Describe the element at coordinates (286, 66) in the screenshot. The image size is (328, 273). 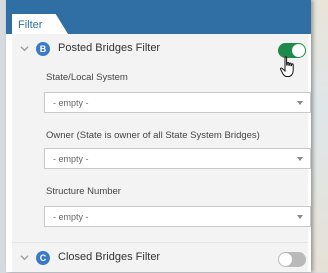
I see `hand-pointer-icon` at that location.